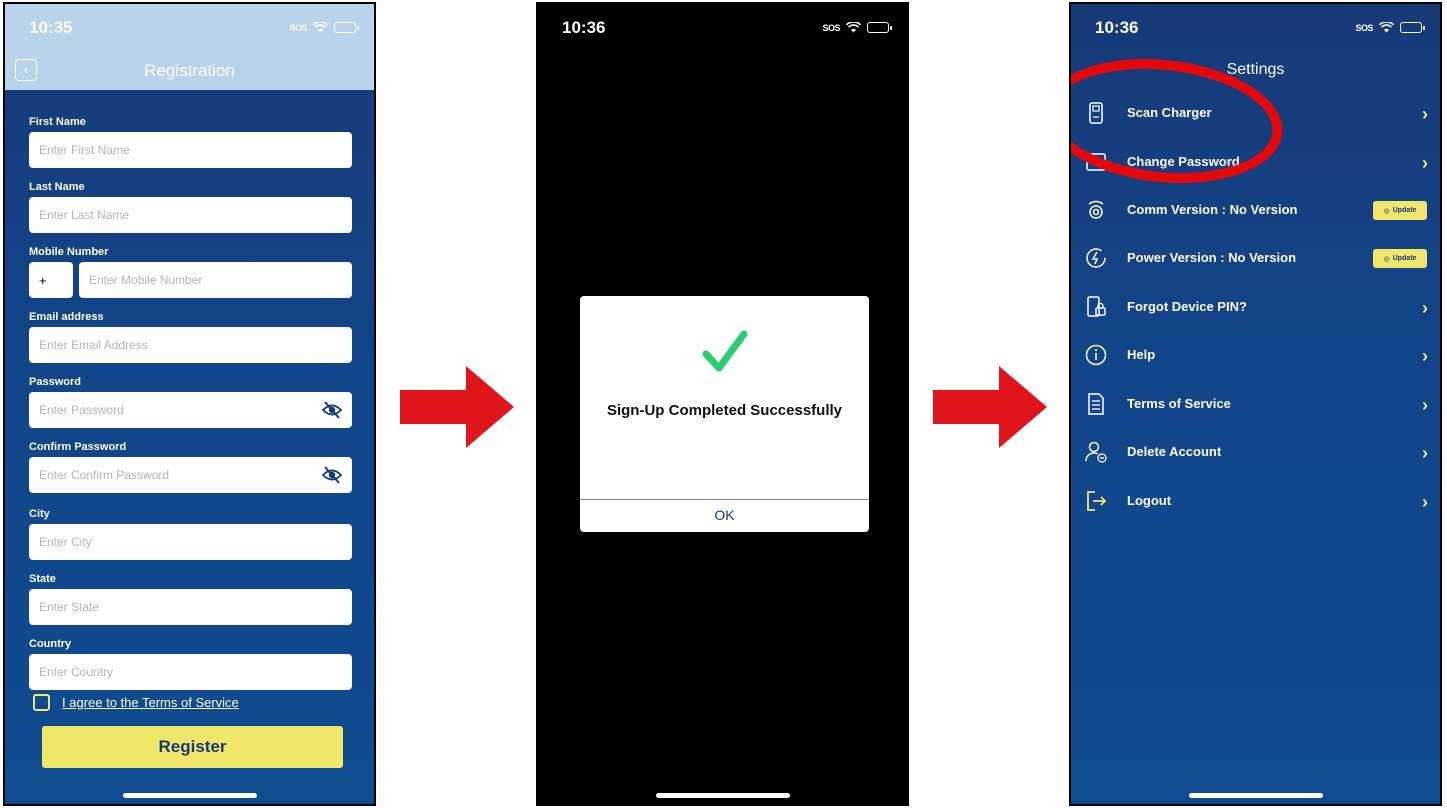 This screenshot has height=808, width=1447. What do you see at coordinates (724, 414) in the screenshot?
I see `success-dialog: Sign-Up Completed Successfully OK` at bounding box center [724, 414].